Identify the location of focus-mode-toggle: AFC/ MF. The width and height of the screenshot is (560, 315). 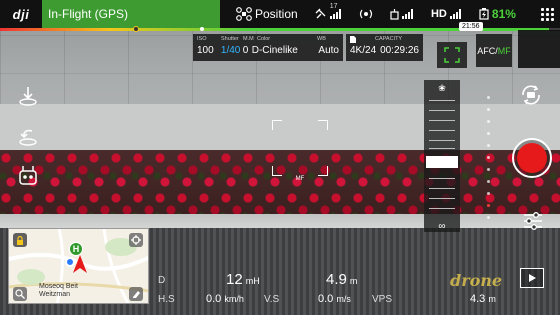
(494, 50).